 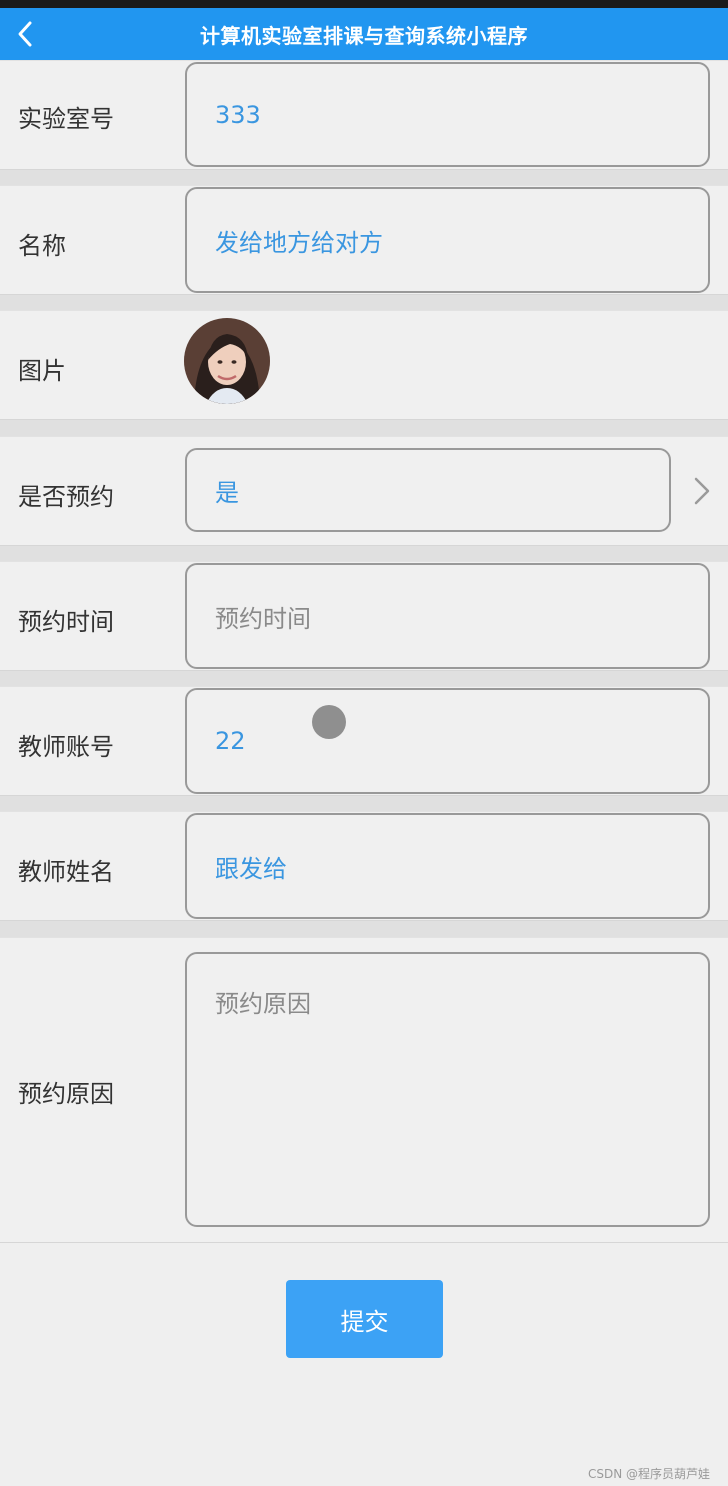 I want to click on name-value: 发给地方给对方, so click(x=299, y=242).